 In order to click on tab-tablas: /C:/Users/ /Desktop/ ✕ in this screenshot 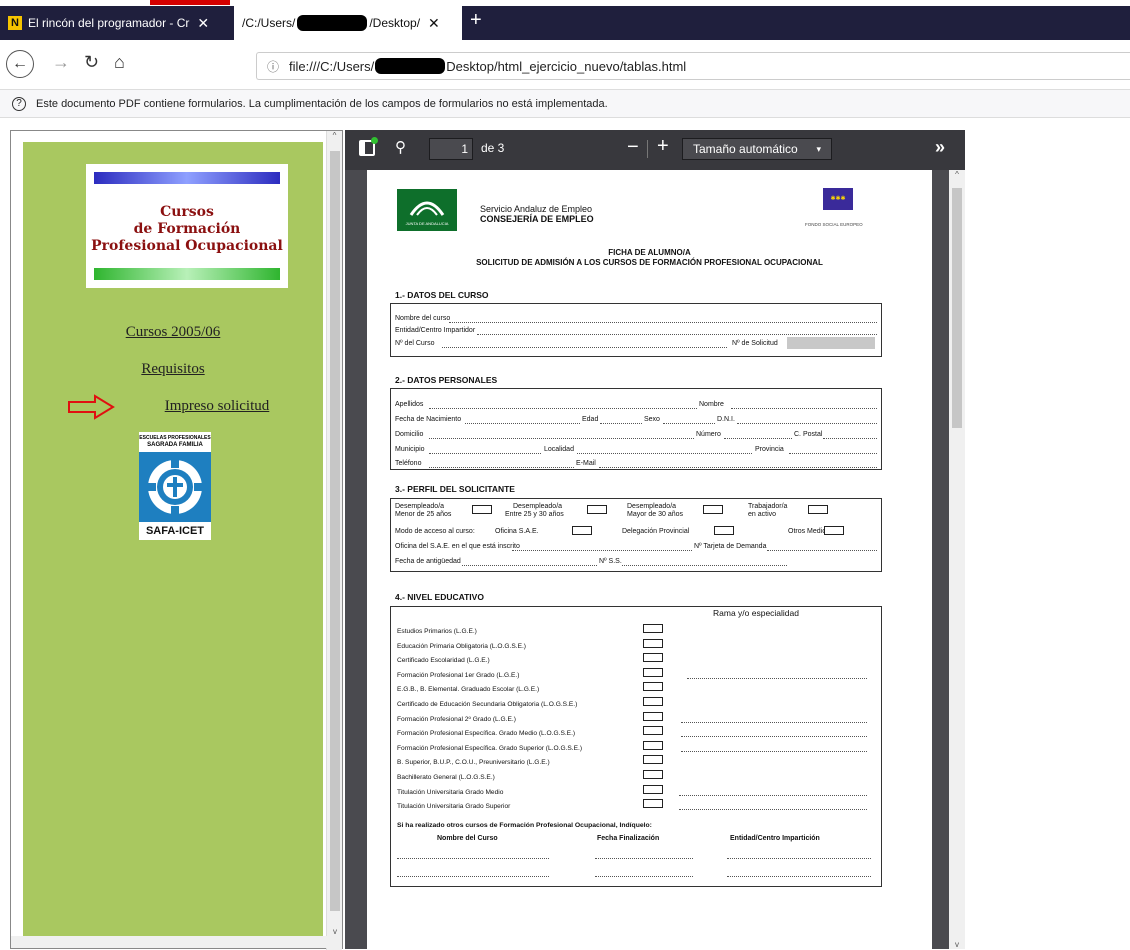, I will do `click(348, 23)`.